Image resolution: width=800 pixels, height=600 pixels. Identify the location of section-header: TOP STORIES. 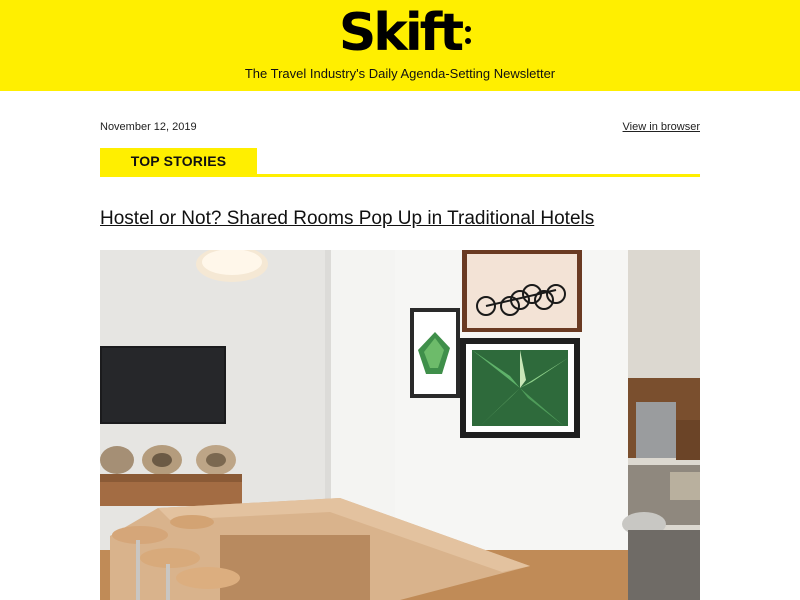
(400, 162).